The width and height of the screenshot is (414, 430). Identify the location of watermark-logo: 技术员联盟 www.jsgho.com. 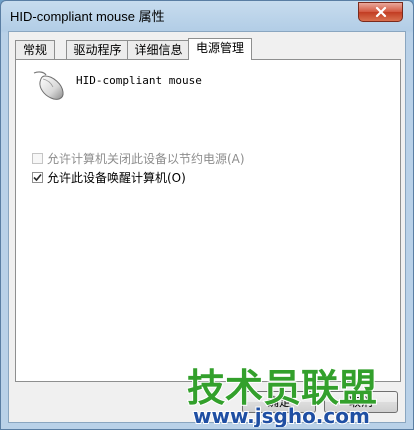
(282, 396).